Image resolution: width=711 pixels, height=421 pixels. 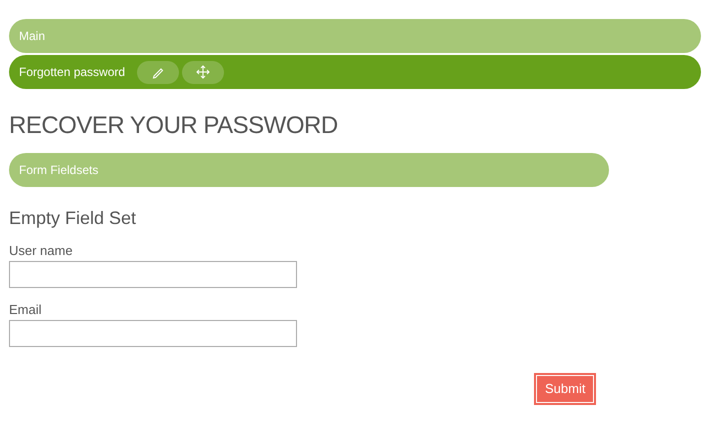 I want to click on field-label: User name, so click(x=41, y=251).